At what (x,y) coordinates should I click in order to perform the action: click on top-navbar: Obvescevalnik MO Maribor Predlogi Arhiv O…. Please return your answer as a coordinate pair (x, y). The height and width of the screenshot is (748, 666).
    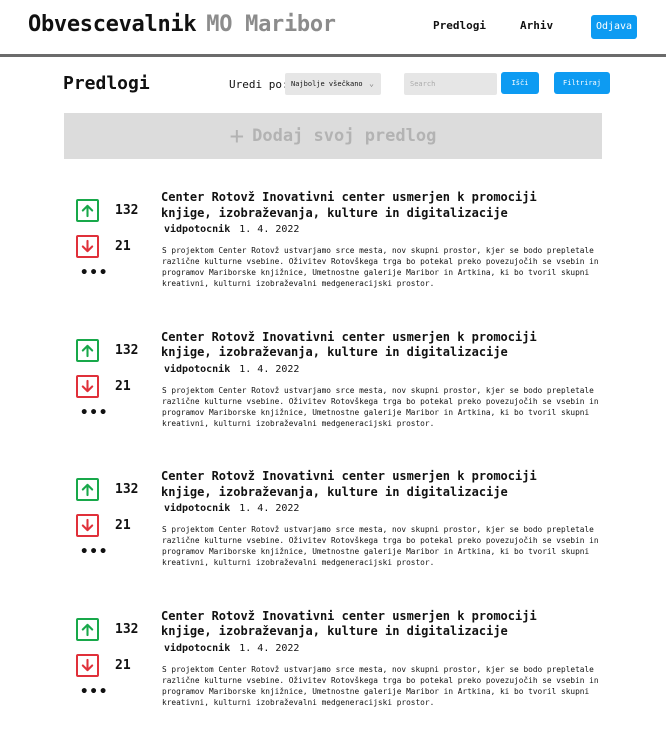
    Looking at the image, I should click on (333, 28).